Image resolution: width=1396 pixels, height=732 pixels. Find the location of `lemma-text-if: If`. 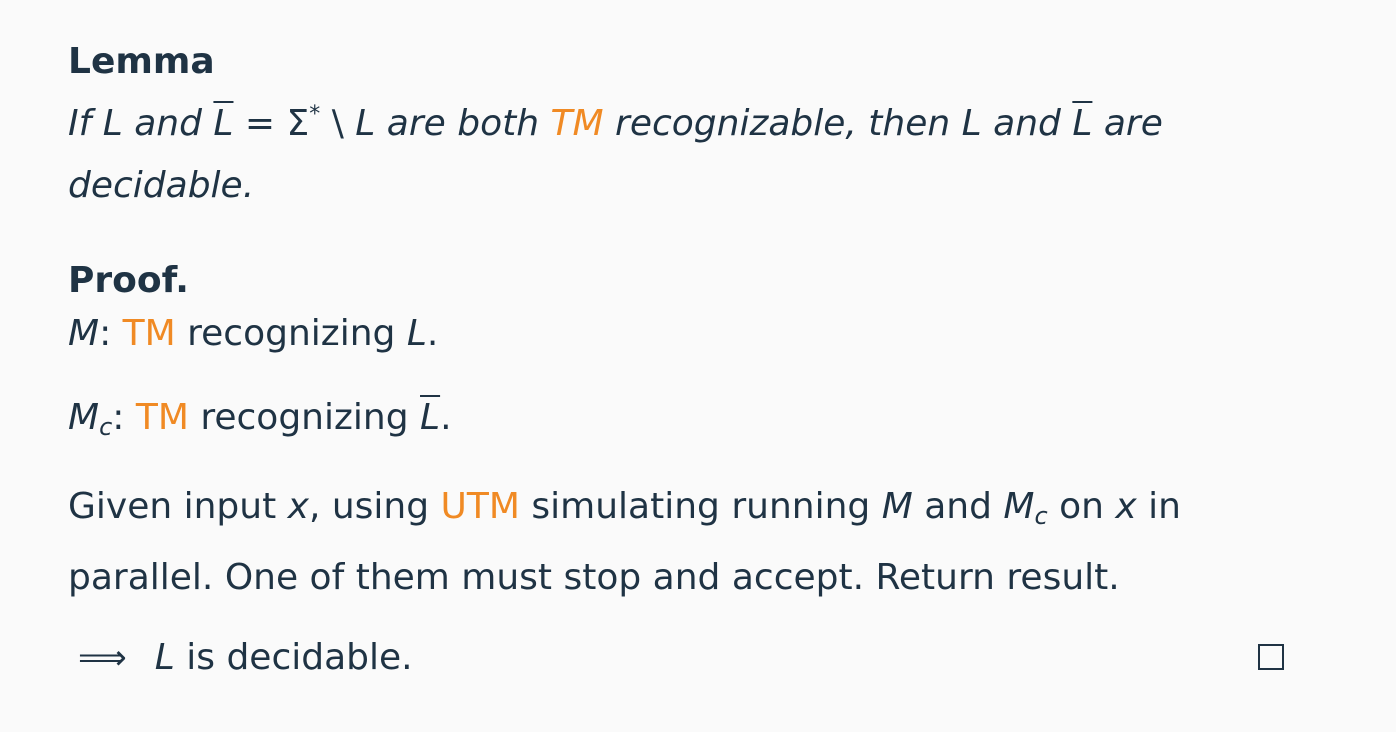

lemma-text-if: If is located at coordinates (85, 123).